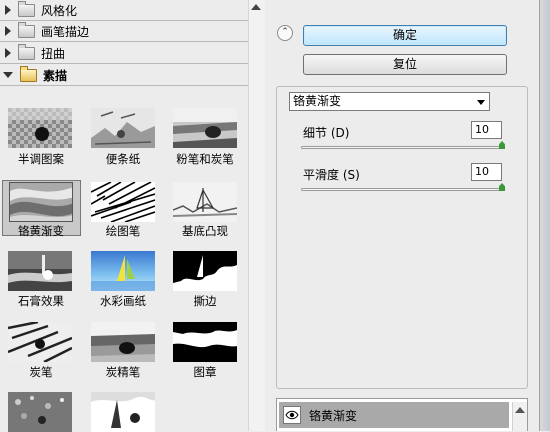 The width and height of the screenshot is (550, 432). Describe the element at coordinates (53, 53) in the screenshot. I see `category-label: 扭曲` at that location.